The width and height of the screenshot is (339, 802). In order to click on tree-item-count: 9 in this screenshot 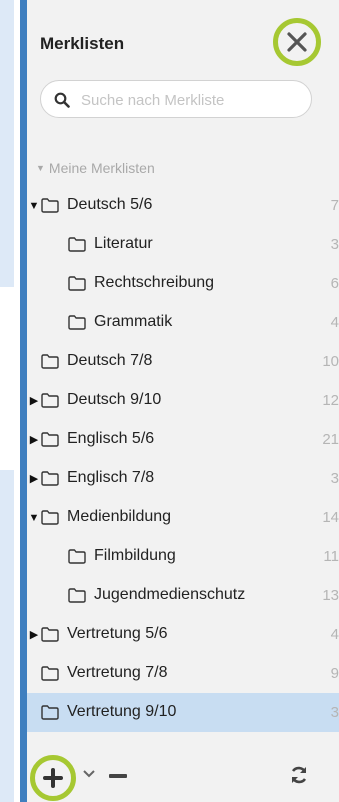, I will do `click(334, 673)`.